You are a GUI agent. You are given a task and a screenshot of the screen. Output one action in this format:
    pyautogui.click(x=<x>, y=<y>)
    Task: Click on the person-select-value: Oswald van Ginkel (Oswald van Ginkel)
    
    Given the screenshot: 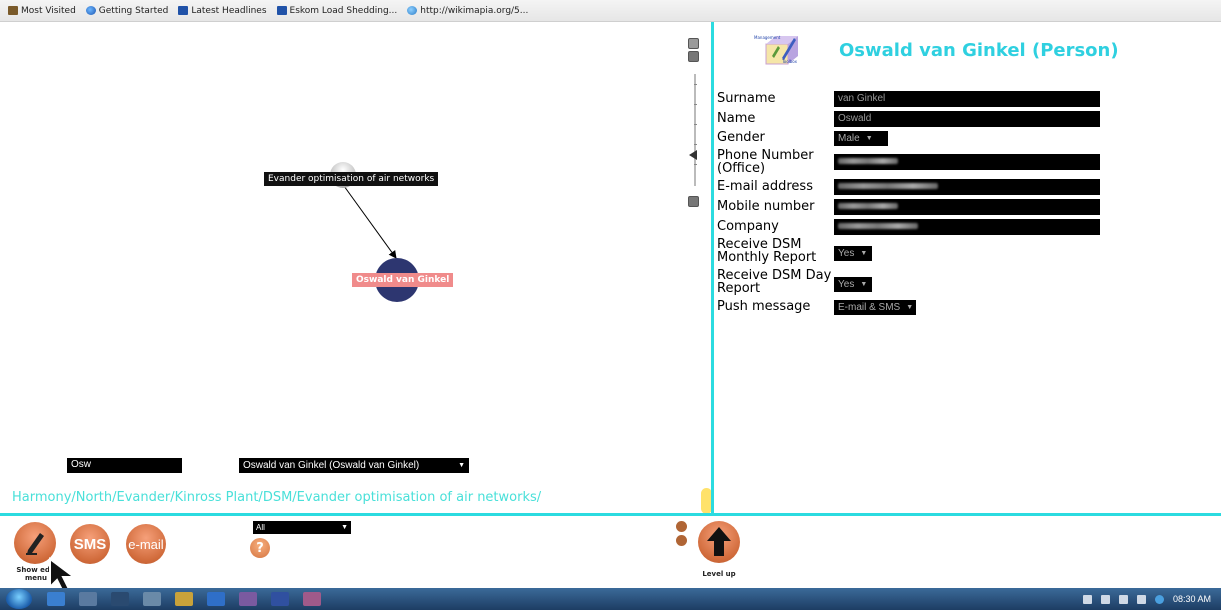 What is the action you would take?
    pyautogui.click(x=331, y=465)
    